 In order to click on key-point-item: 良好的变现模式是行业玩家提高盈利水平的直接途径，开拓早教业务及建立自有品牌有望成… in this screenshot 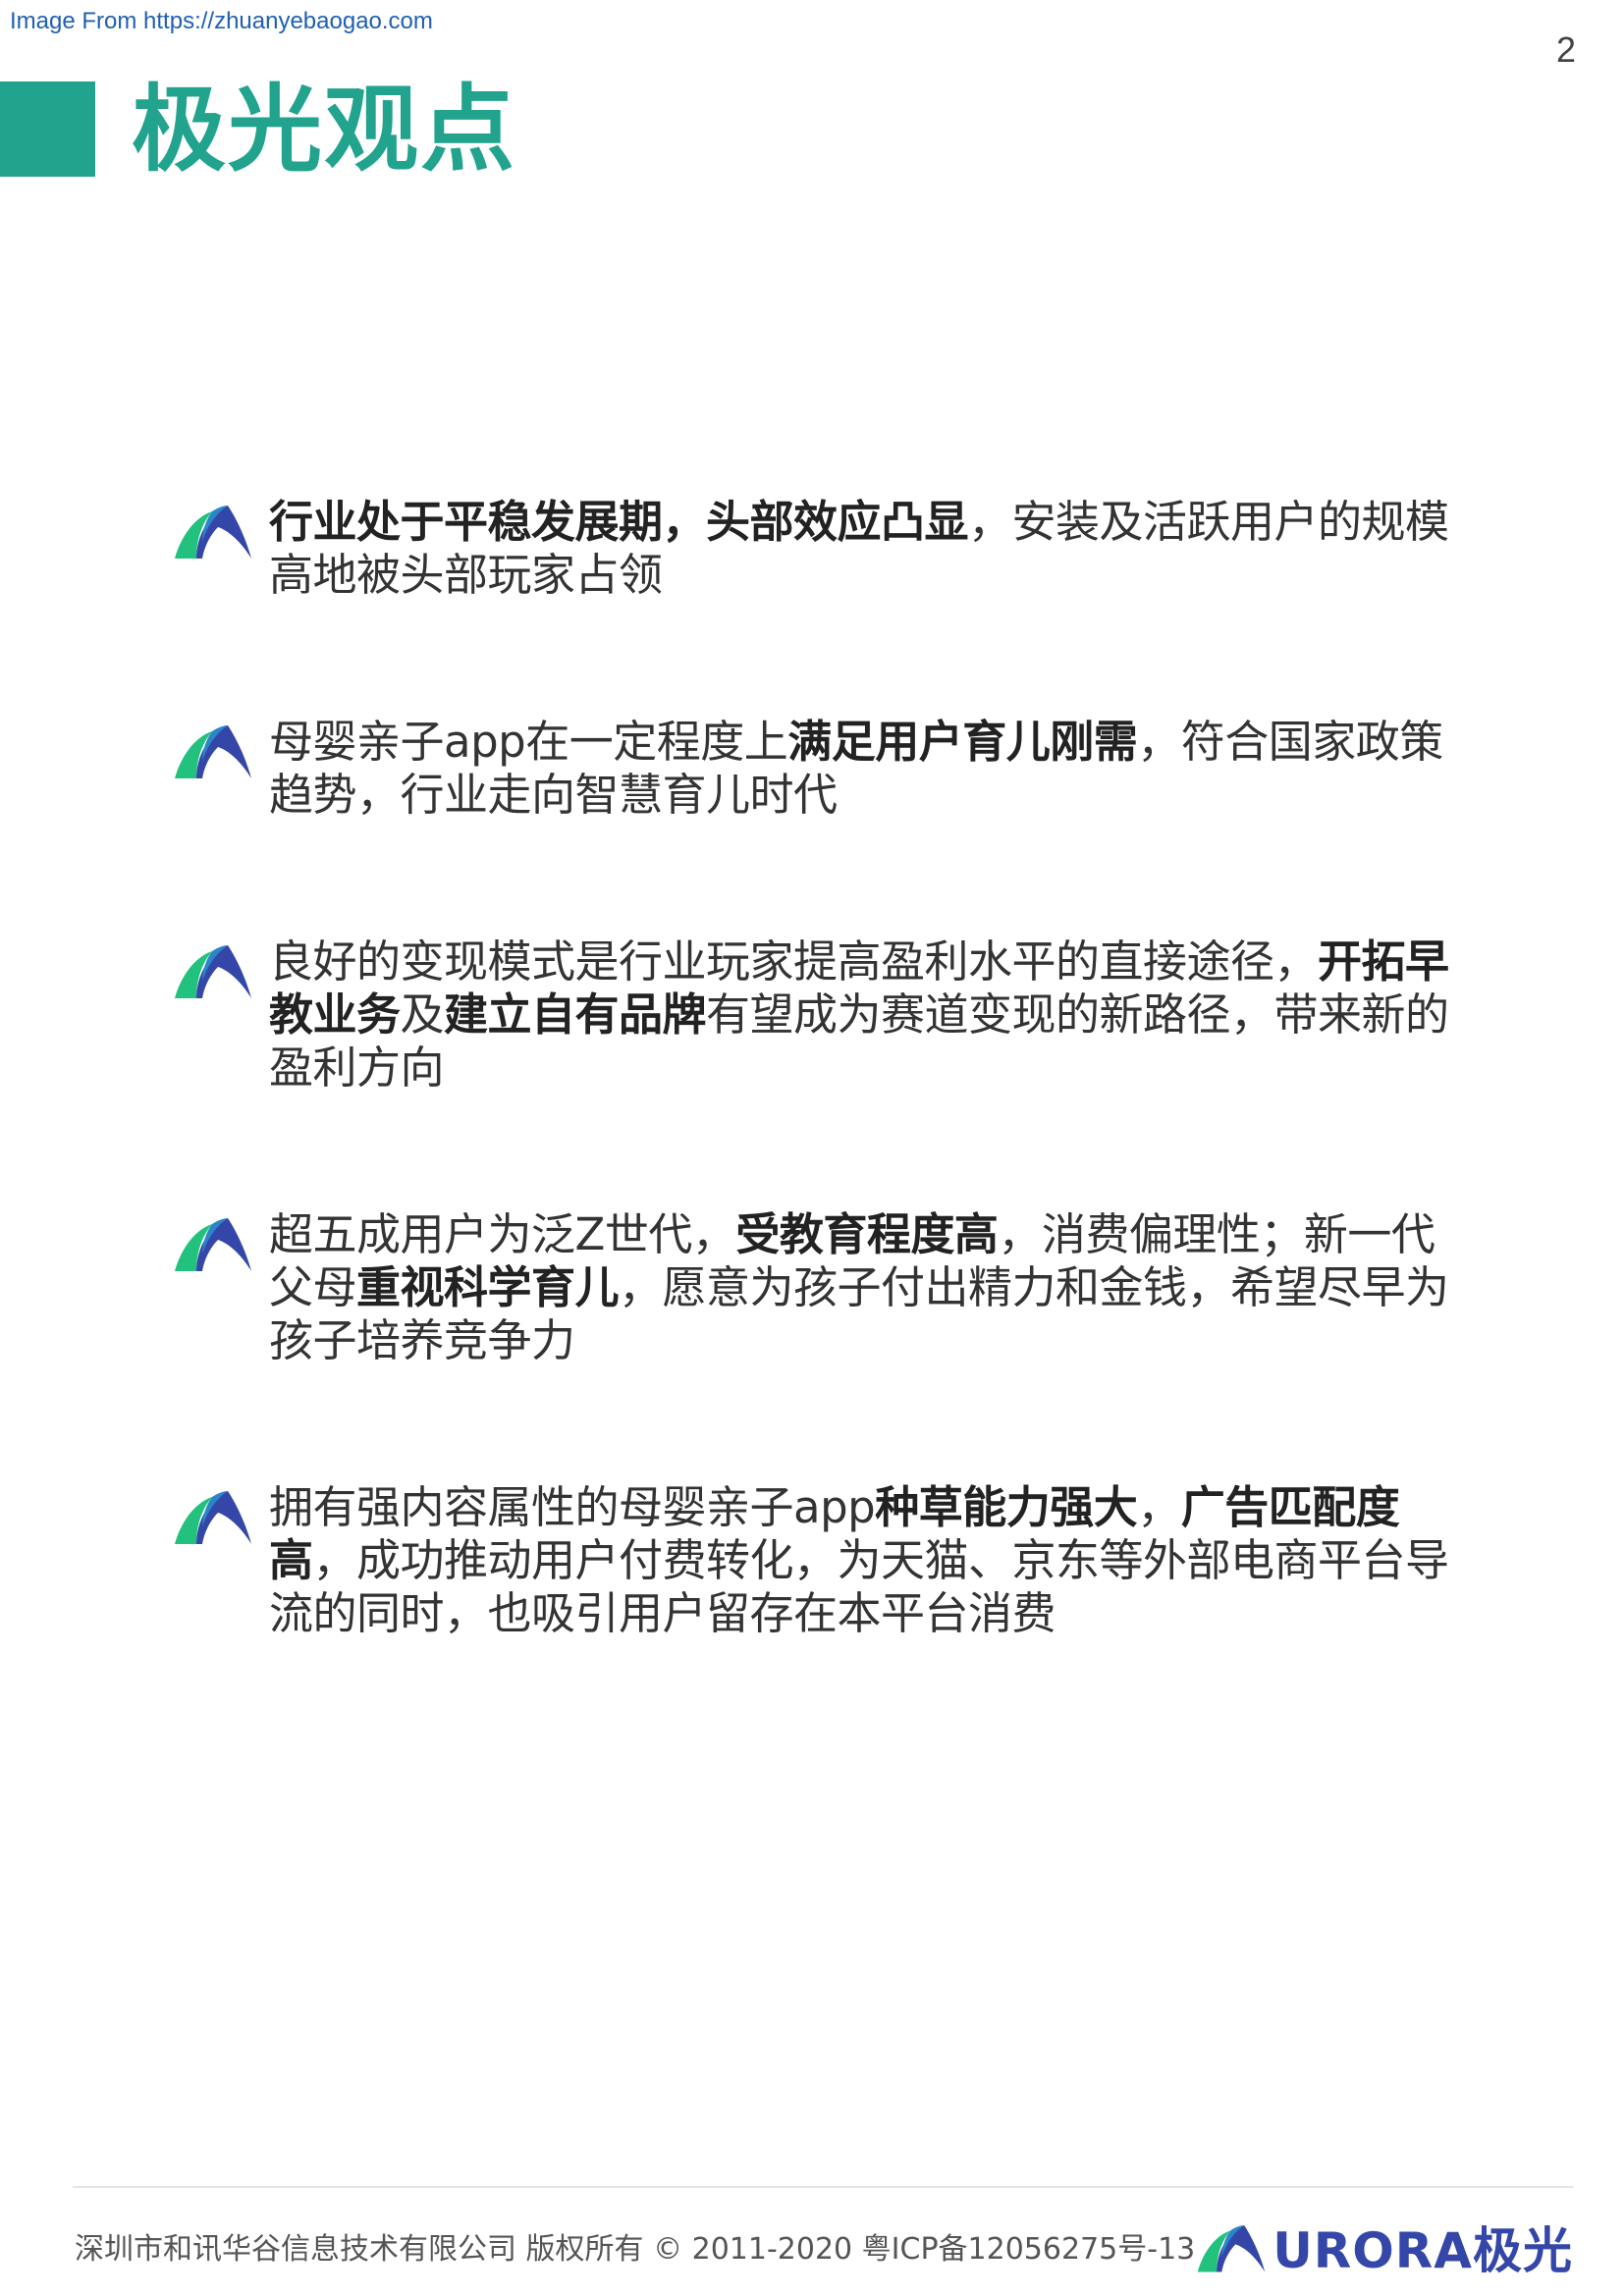, I will do `click(816, 1015)`.